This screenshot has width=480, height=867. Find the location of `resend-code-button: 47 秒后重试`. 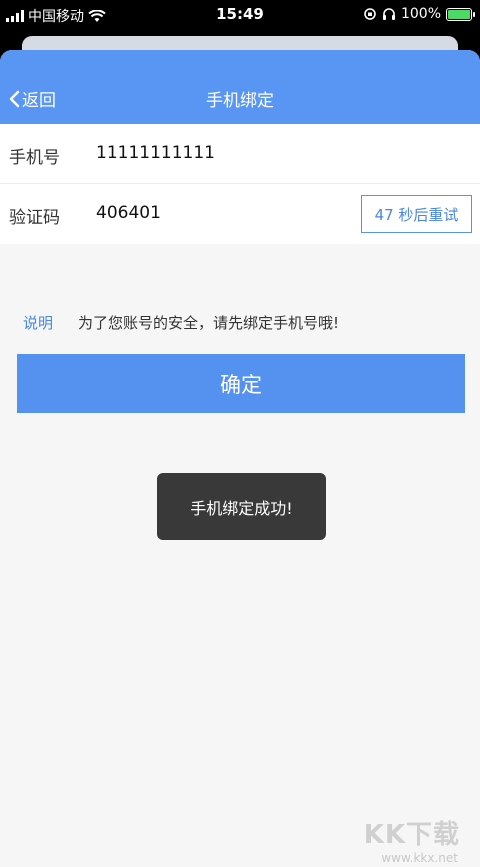

resend-code-button: 47 秒后重试 is located at coordinates (416, 214).